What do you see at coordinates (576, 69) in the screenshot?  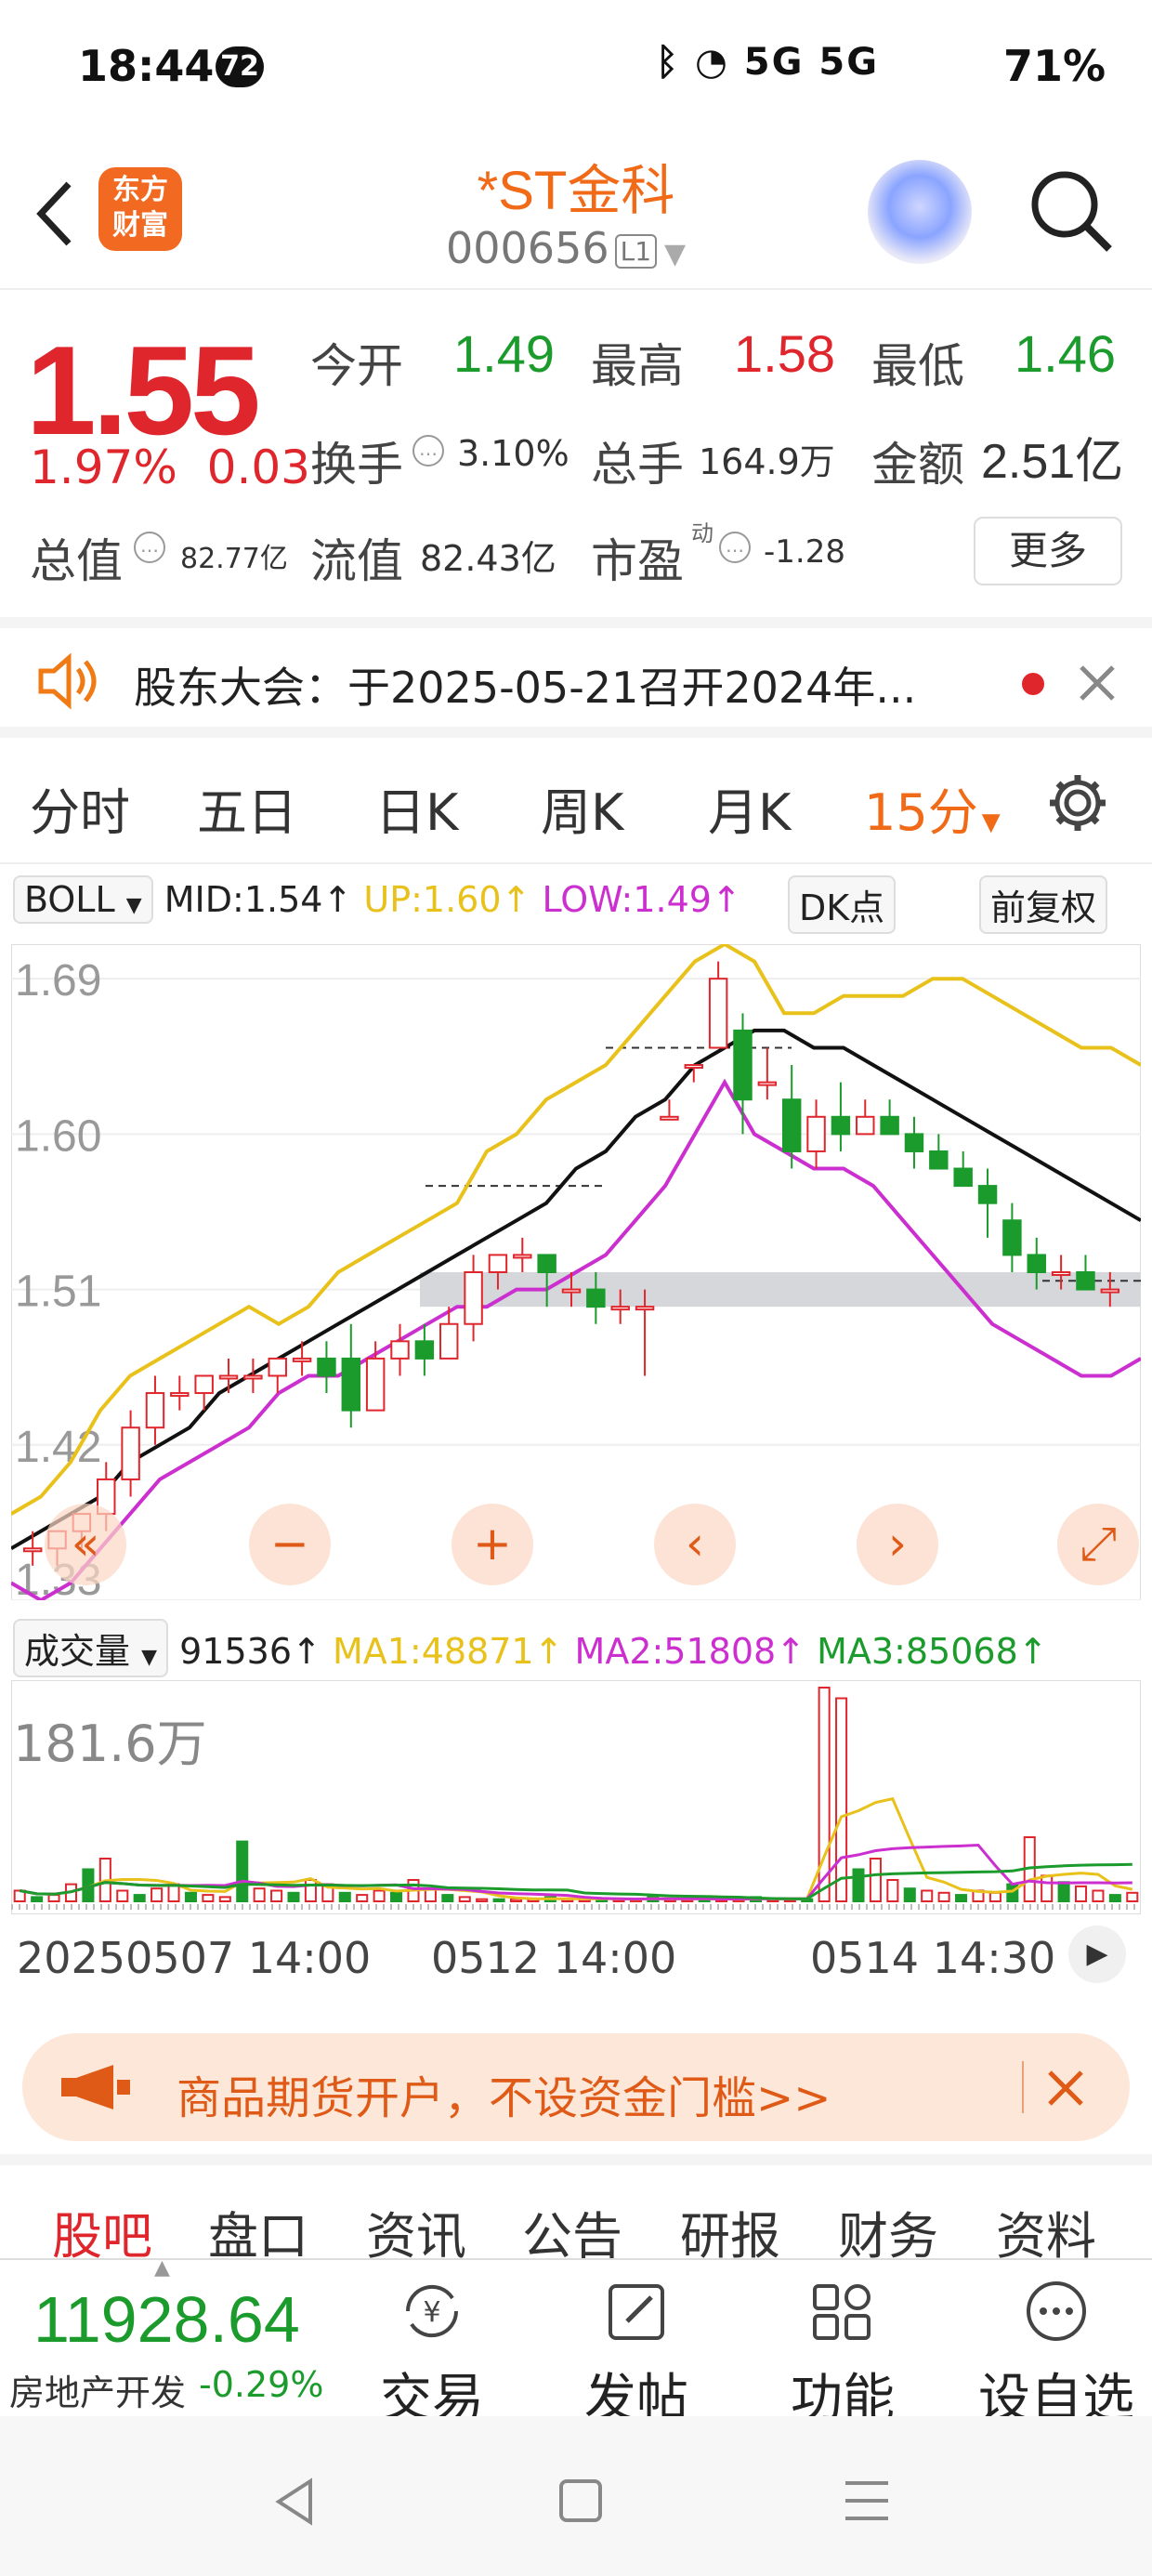 I see `status-bar: 18:44 72 ᛒ ◔ 5G 5G 71%` at bounding box center [576, 69].